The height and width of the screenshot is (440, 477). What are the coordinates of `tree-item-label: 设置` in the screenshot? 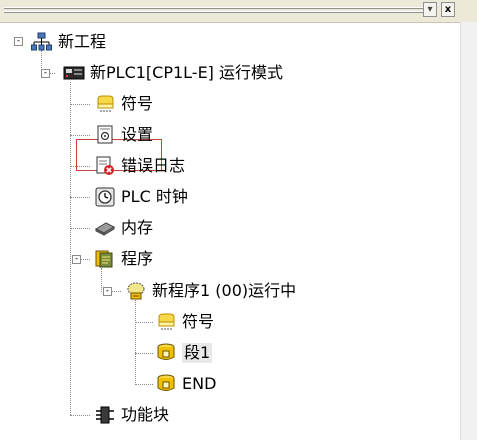 It's located at (137, 134).